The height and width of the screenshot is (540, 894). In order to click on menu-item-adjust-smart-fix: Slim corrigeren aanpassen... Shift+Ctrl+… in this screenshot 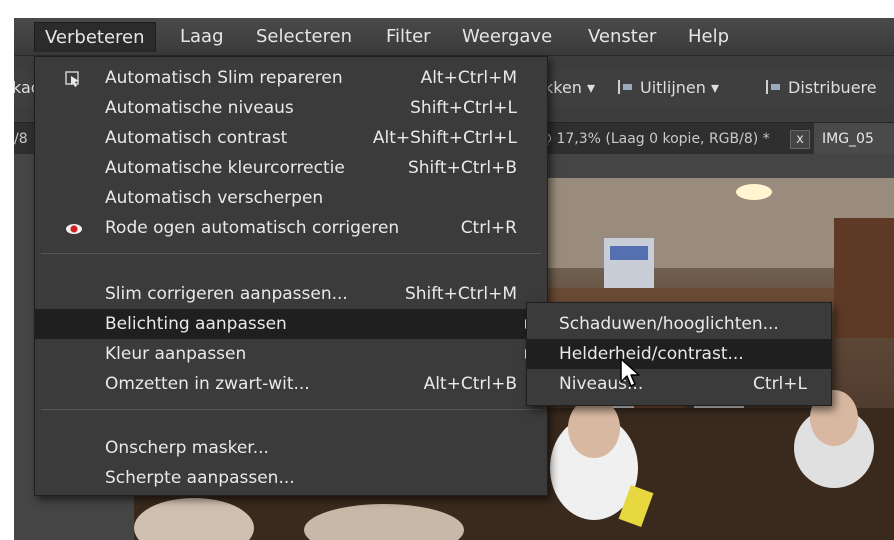, I will do `click(291, 294)`.